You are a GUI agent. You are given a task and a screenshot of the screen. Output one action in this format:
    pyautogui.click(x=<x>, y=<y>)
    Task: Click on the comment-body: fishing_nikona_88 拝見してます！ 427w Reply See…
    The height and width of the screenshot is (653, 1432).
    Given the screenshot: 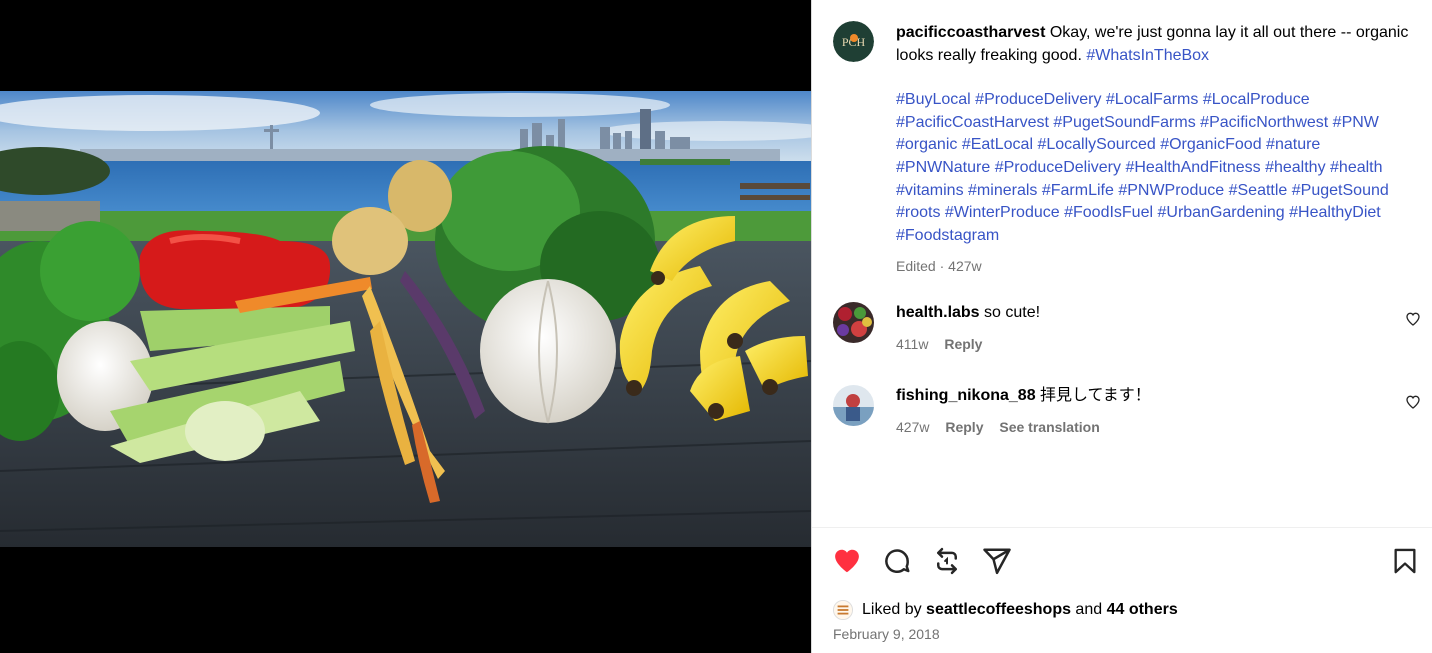 What is the action you would take?
    pyautogui.click(x=1146, y=411)
    